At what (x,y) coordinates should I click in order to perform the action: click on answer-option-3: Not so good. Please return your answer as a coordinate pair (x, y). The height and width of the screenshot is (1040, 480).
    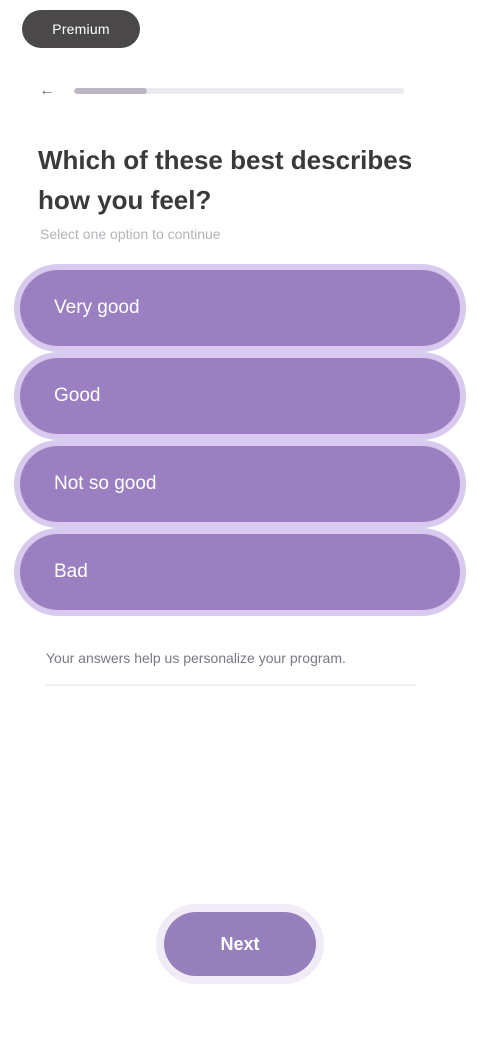
    Looking at the image, I should click on (240, 484).